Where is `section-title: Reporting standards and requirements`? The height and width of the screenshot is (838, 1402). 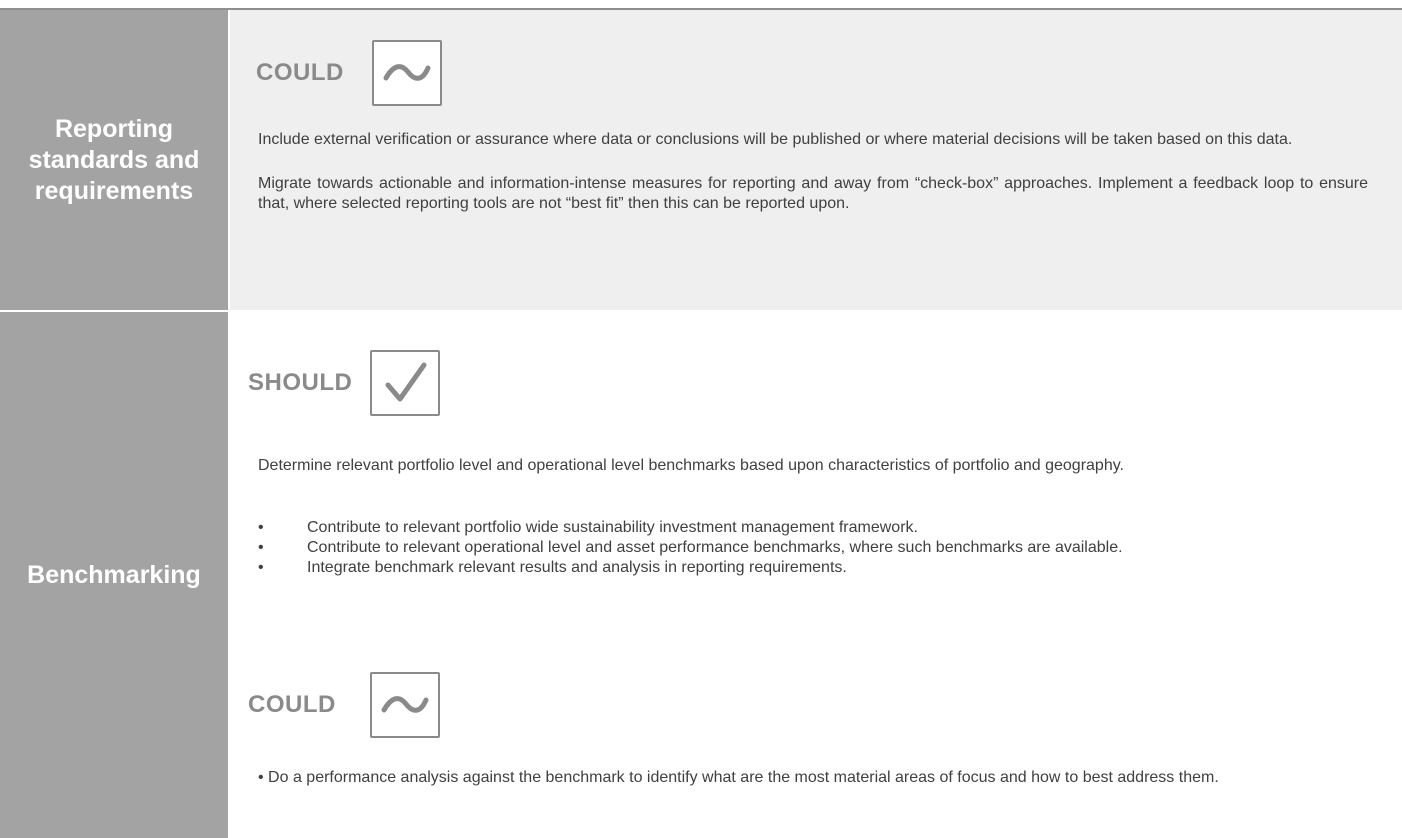 section-title: Reporting standards and requirements is located at coordinates (114, 159).